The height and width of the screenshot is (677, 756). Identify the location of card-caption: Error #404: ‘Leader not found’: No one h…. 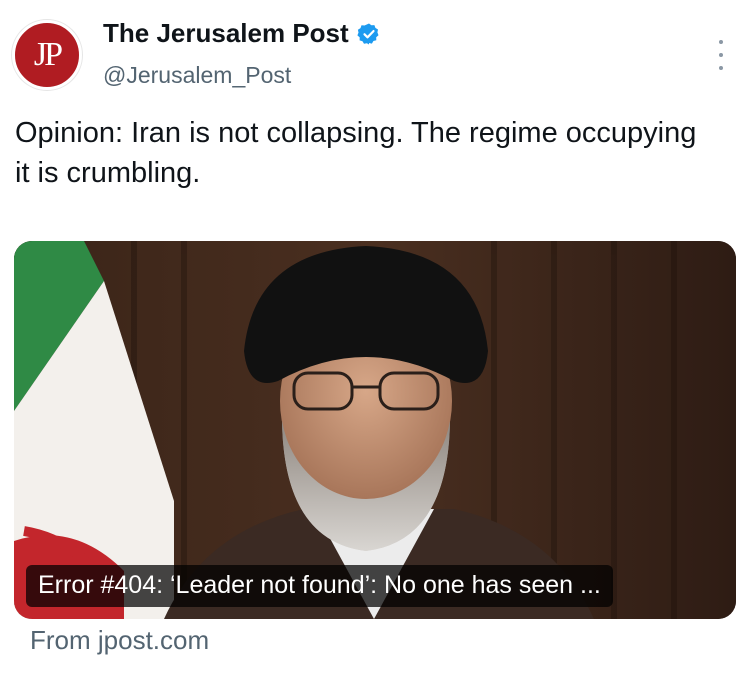
(319, 586).